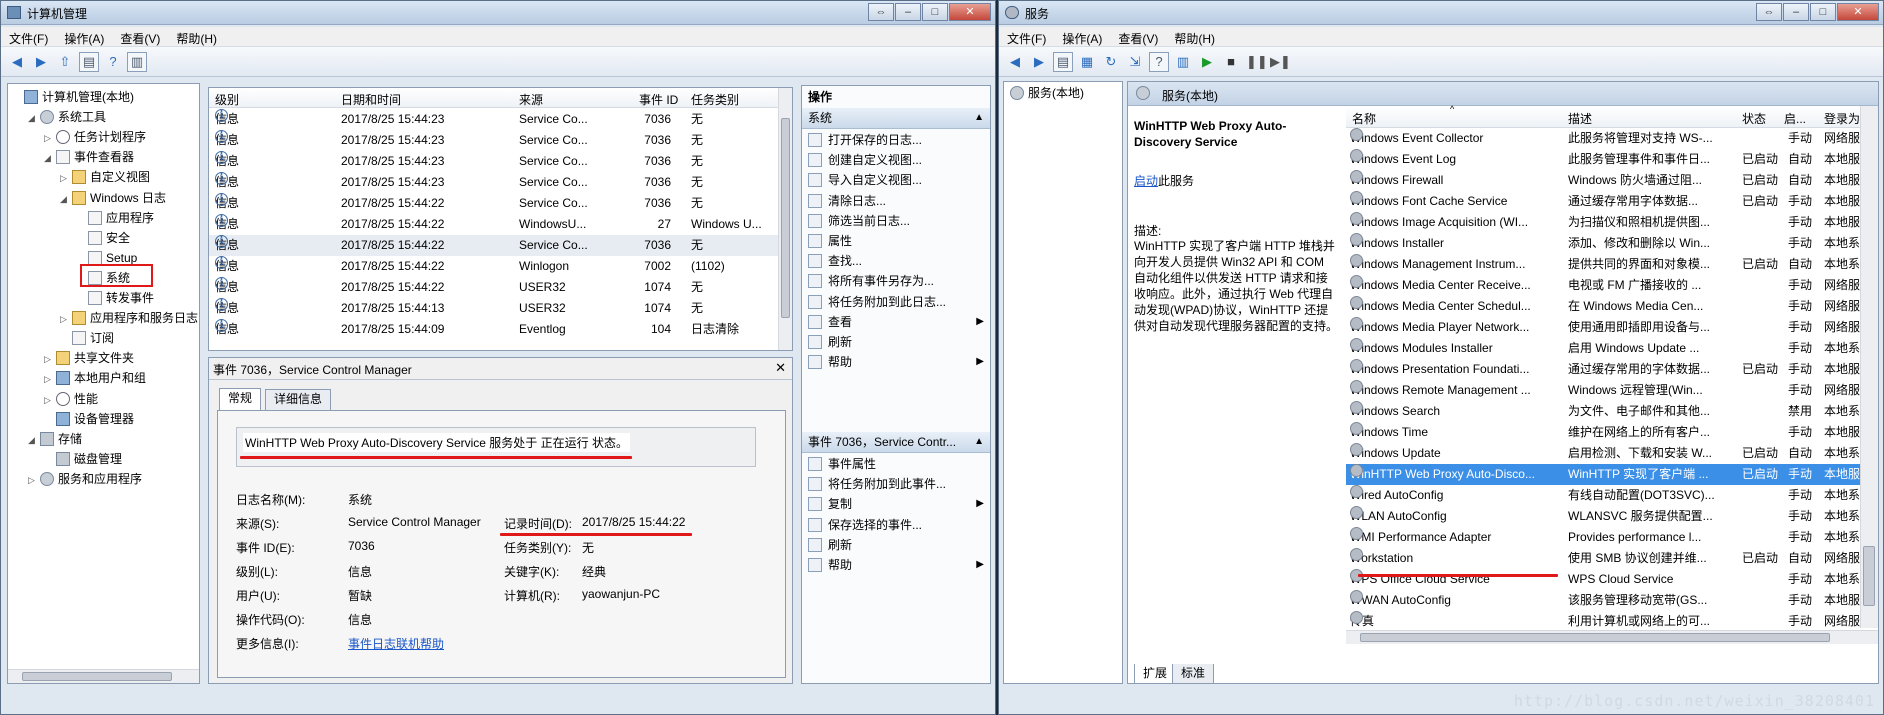  What do you see at coordinates (17, 62) in the screenshot?
I see `back-icon: ◀` at bounding box center [17, 62].